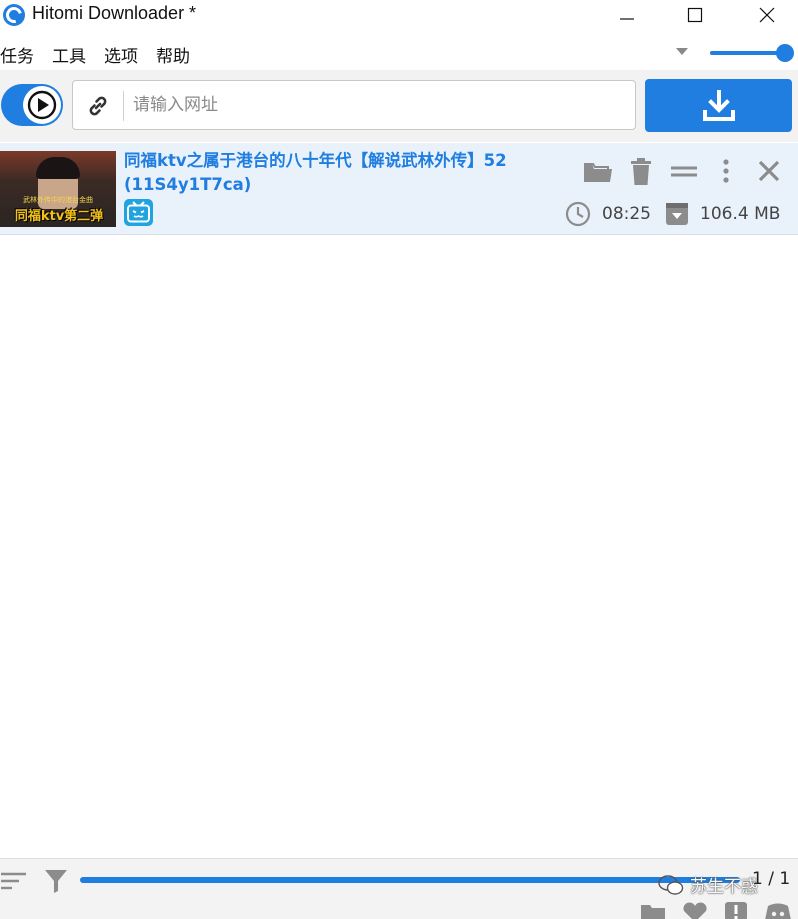 Image resolution: width=798 pixels, height=919 pixels. Describe the element at coordinates (695, 910) in the screenshot. I see `heart-icon` at that location.